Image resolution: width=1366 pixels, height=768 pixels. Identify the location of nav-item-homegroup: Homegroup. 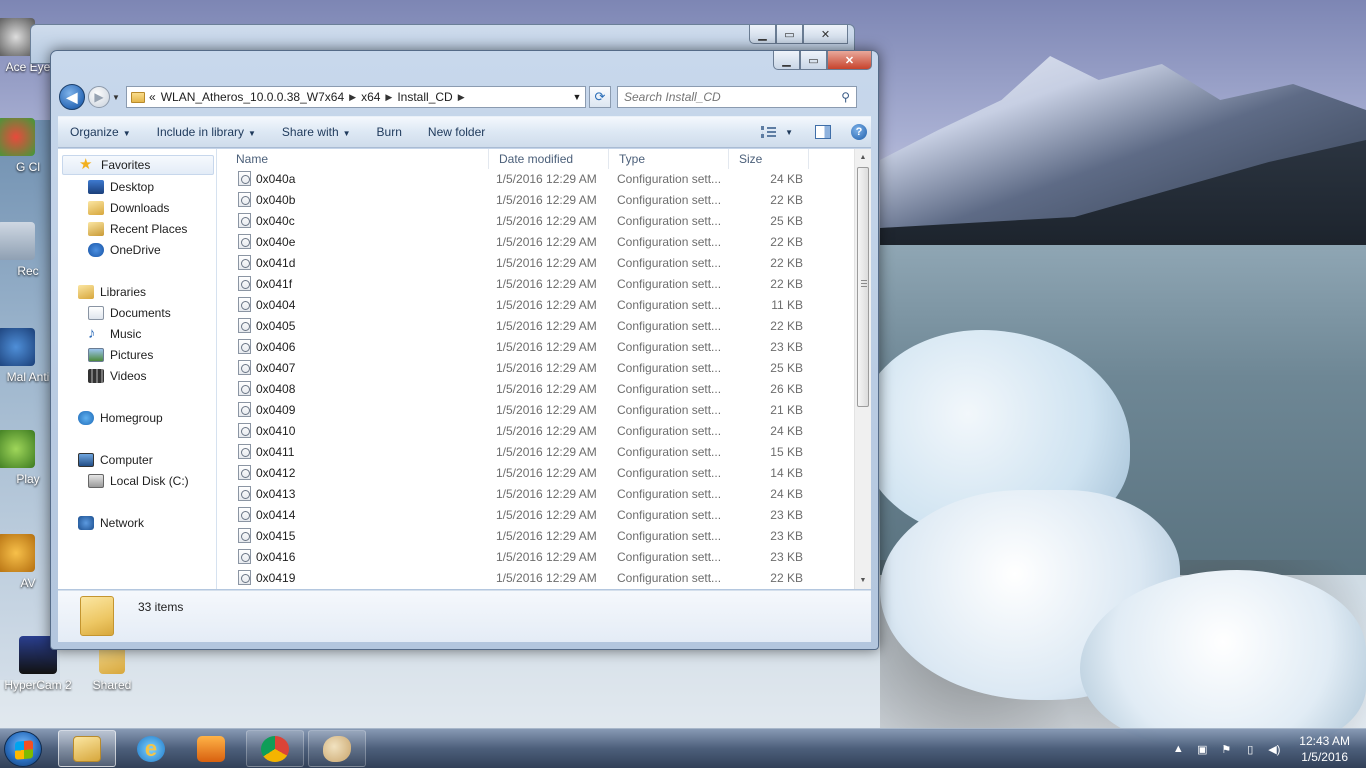
(120, 418).